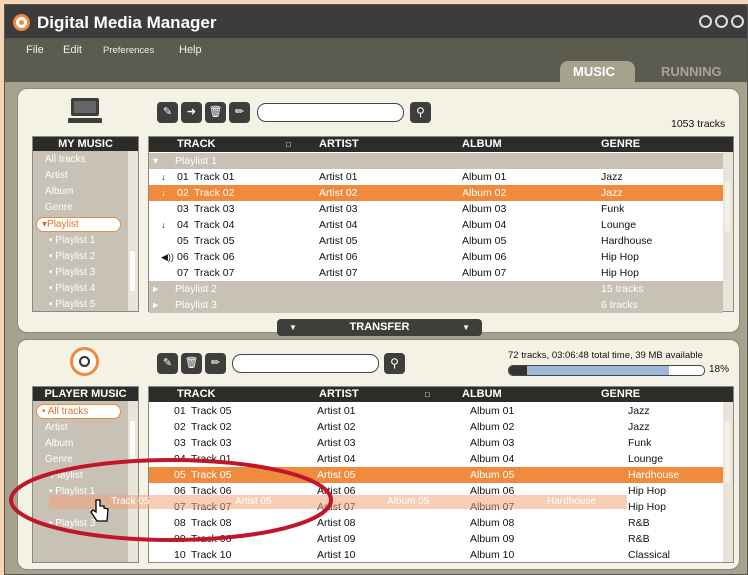 The image size is (748, 575). Describe the element at coordinates (85, 394) in the screenshot. I see `player-music-header: PLAYER MUSIC` at that location.